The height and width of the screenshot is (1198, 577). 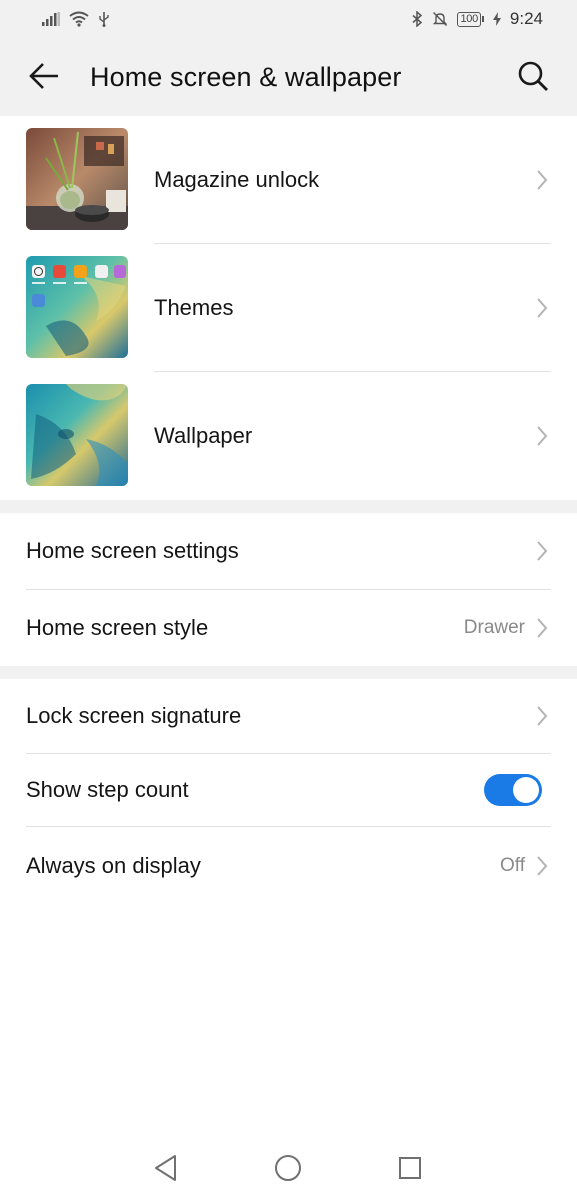 I want to click on wallpaper-row: Wallpaper, so click(x=288, y=436).